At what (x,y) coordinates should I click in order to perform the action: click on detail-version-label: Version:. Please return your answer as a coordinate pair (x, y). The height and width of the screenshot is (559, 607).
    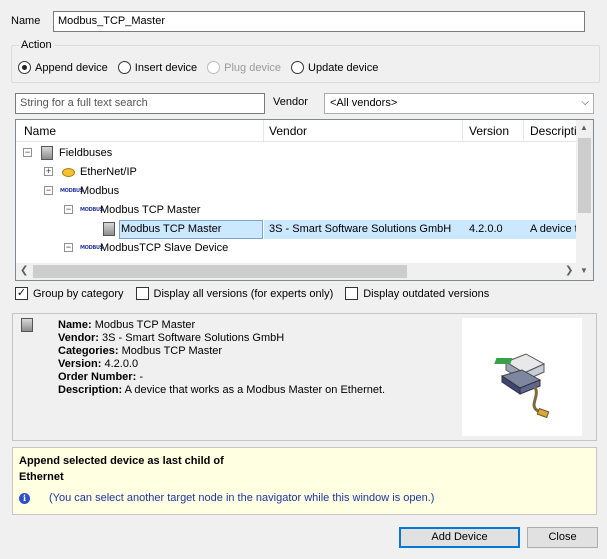
    Looking at the image, I should click on (80, 364).